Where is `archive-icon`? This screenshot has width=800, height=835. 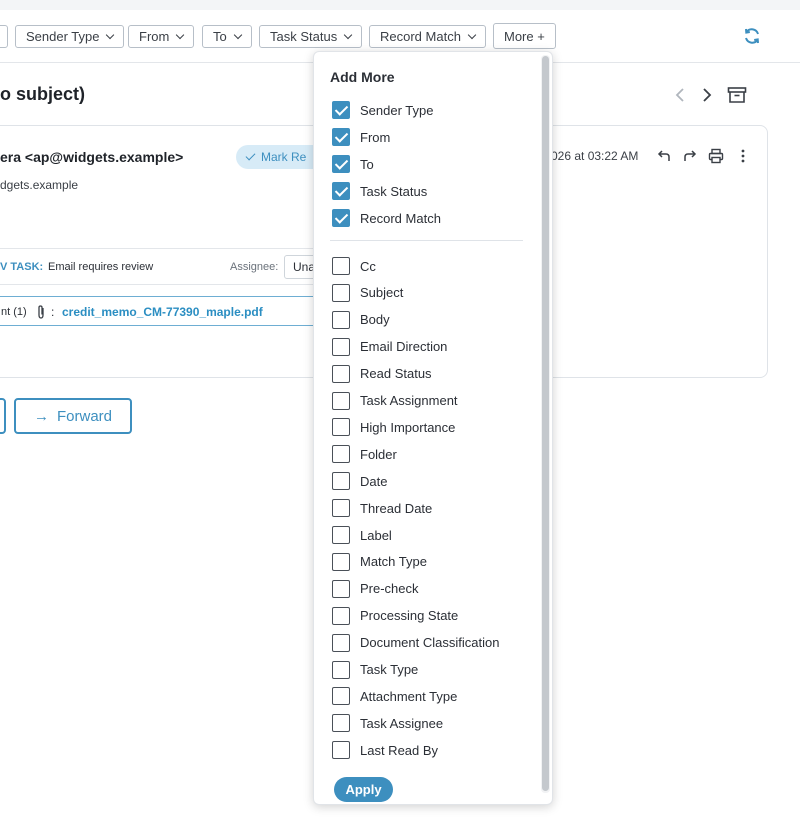 archive-icon is located at coordinates (737, 95).